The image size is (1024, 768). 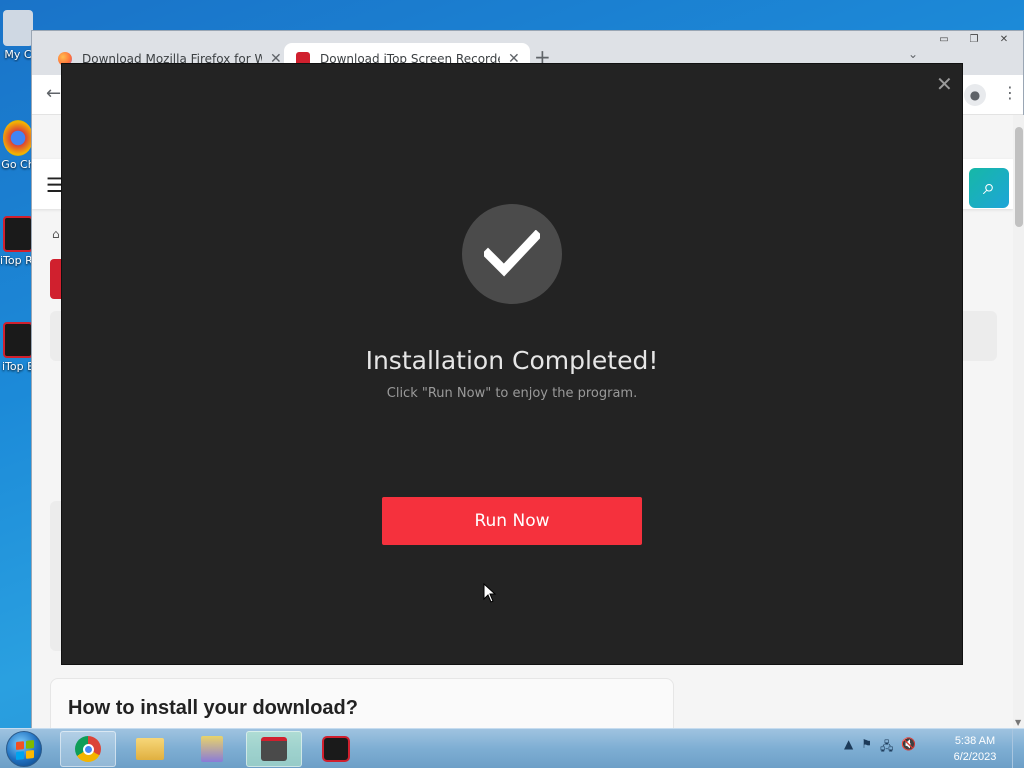 I want to click on taskbar-archive, so click(x=212, y=749).